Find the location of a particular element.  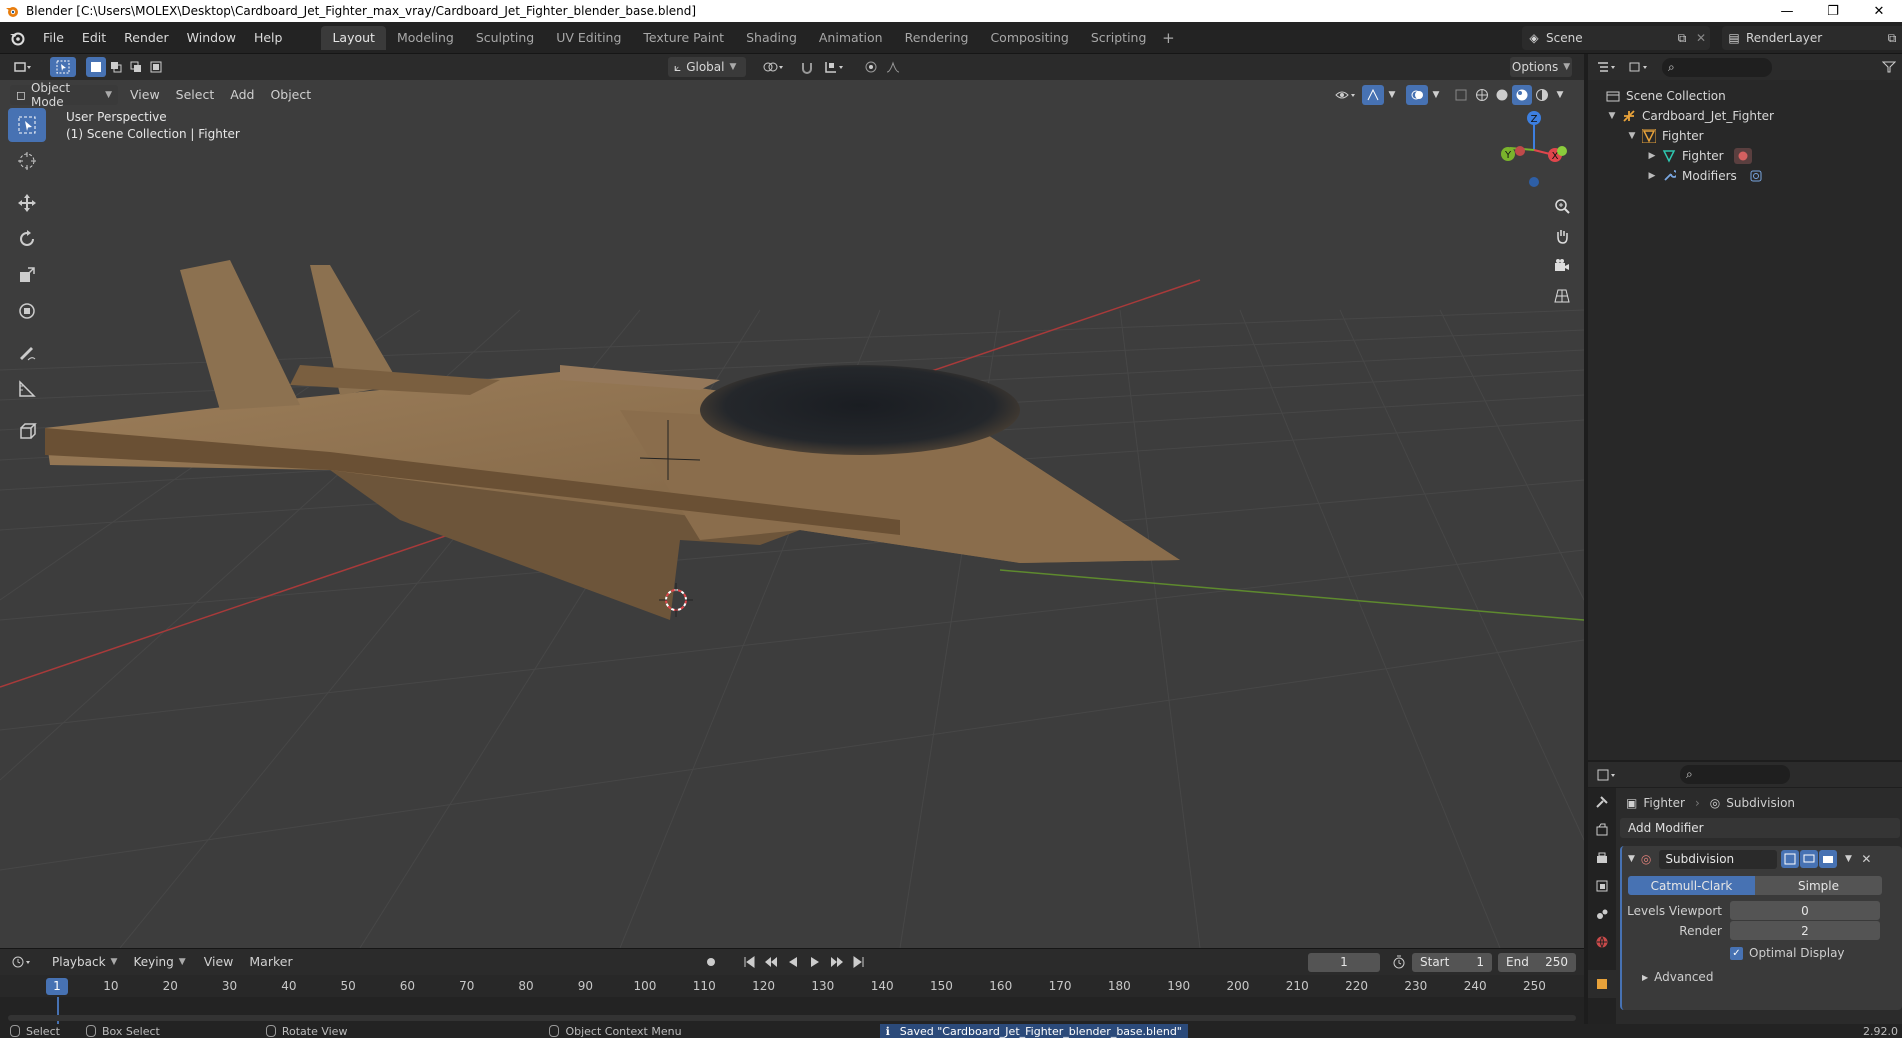

new-render-layer-icon: ⧉ is located at coordinates (1892, 38).